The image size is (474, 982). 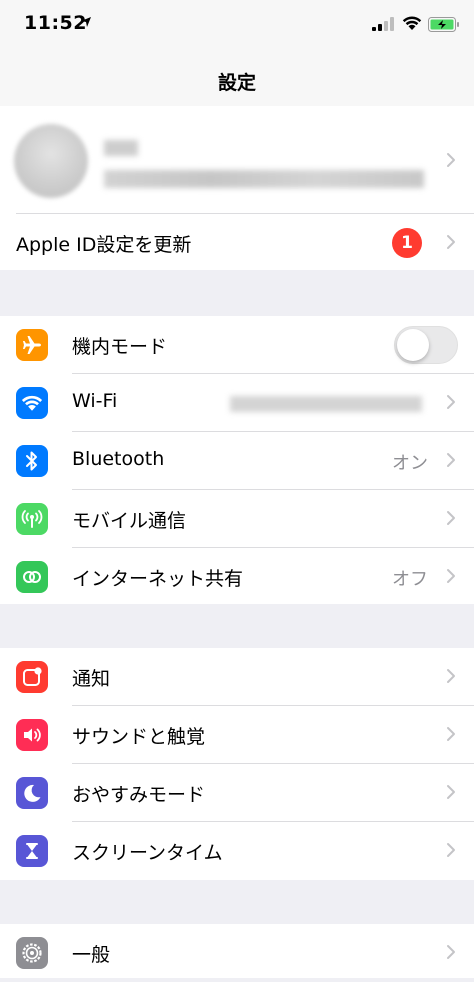 I want to click on battery-icon, so click(x=443, y=24).